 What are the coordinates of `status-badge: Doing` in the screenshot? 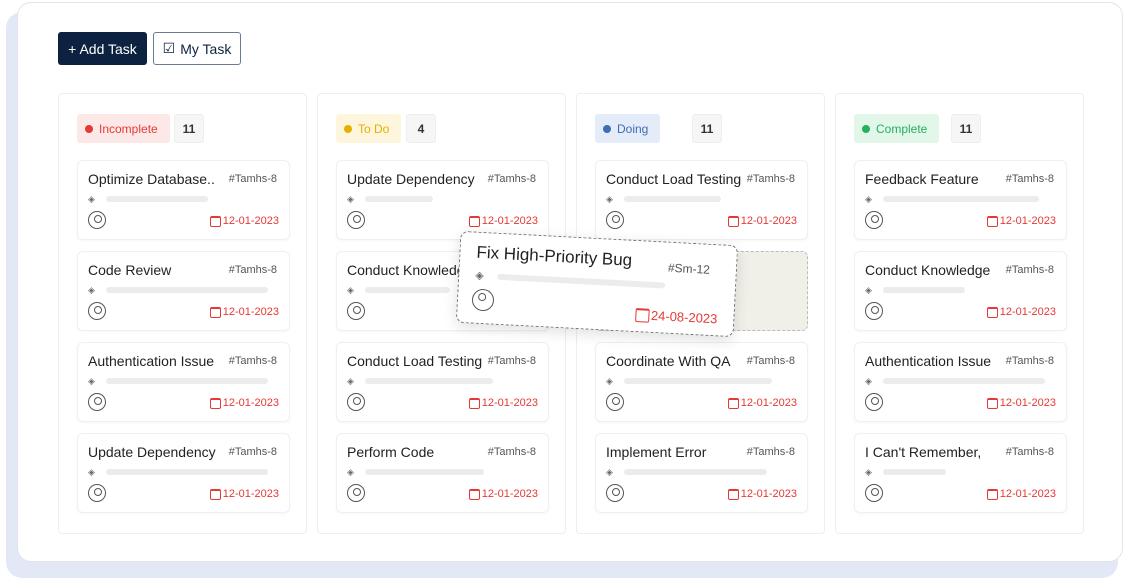 It's located at (628, 128).